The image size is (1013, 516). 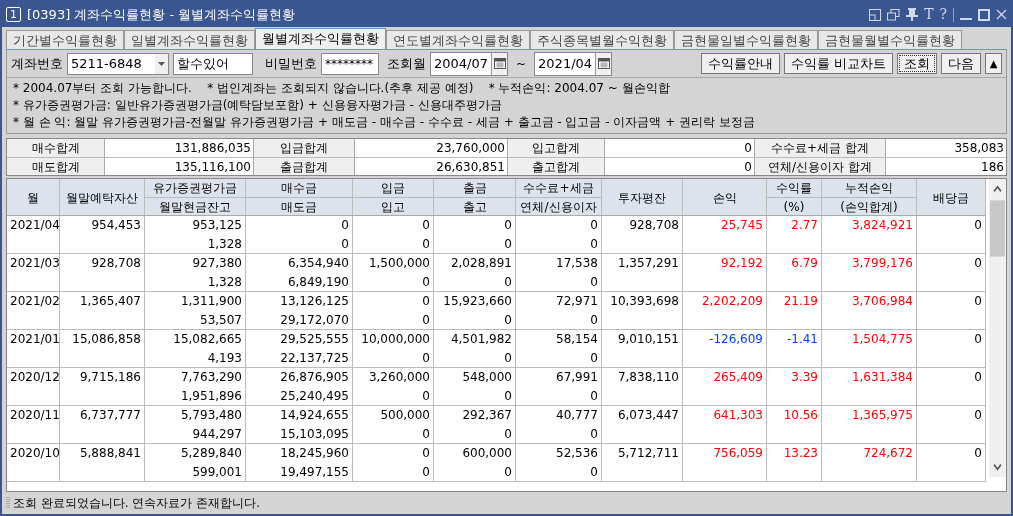 What do you see at coordinates (318, 263) in the screenshot?
I see `table-cell-text: 6,354,940` at bounding box center [318, 263].